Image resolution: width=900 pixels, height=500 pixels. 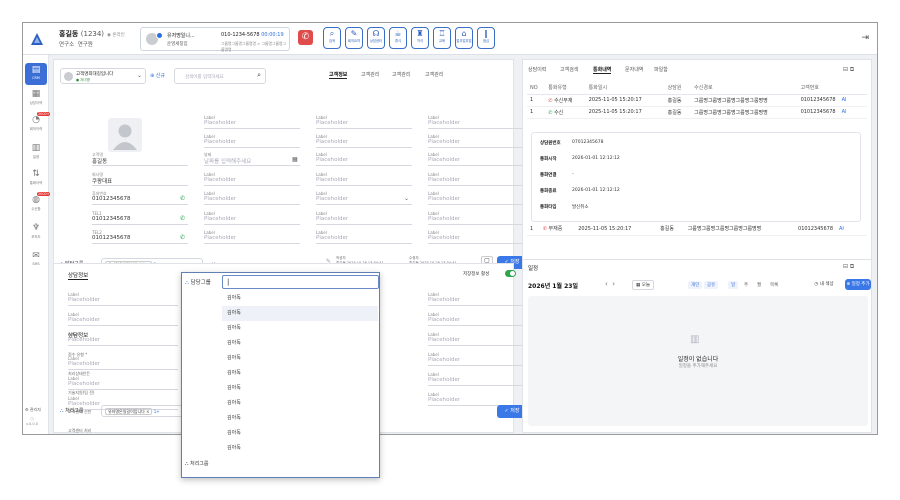 I want to click on tool-button-검색: ⌕ 검색, so click(x=332, y=38).